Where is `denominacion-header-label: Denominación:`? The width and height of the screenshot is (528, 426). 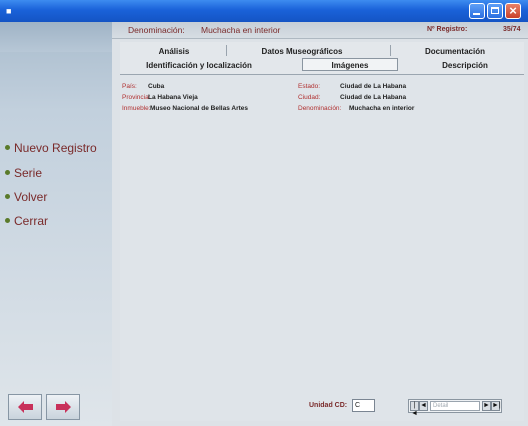
denominacion-header-label: Denominación: is located at coordinates (156, 30).